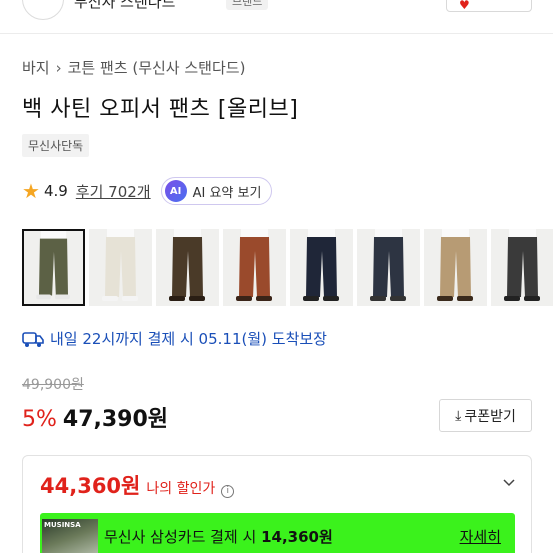  What do you see at coordinates (70, 536) in the screenshot?
I see `card-promo-thumbnail: MUSINSA` at bounding box center [70, 536].